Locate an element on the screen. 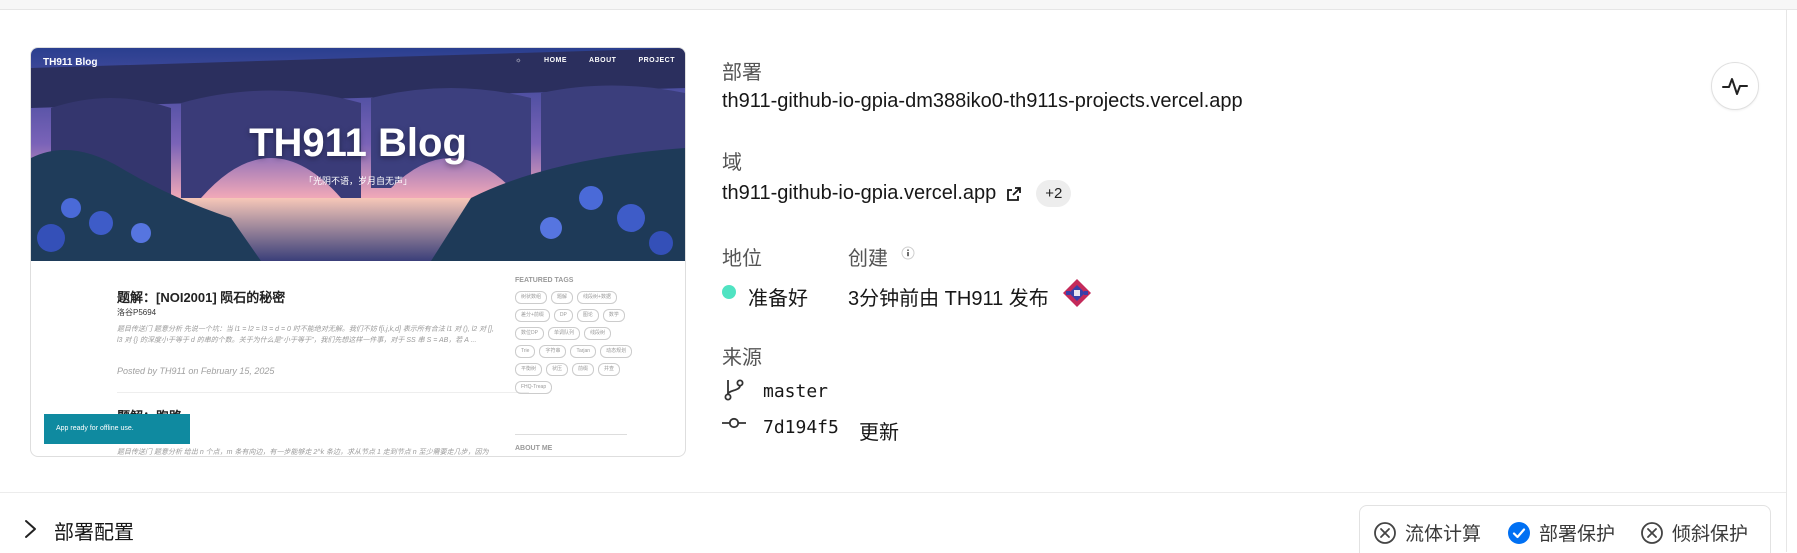 This screenshot has width=1797, height=553. primary-domain-link: th911-github-io-gpia.vercel.app is located at coordinates (859, 193).